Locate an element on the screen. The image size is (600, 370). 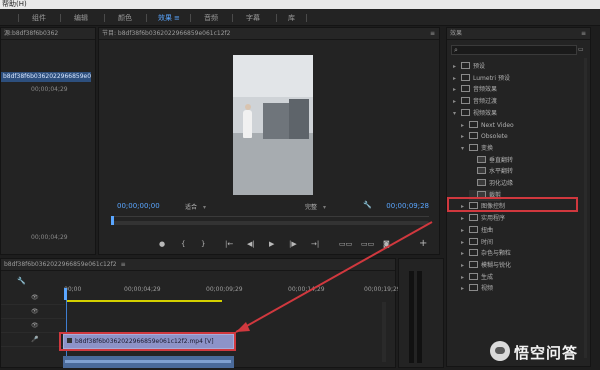
tree-item-label: 时间 is located at coordinates (487, 242).